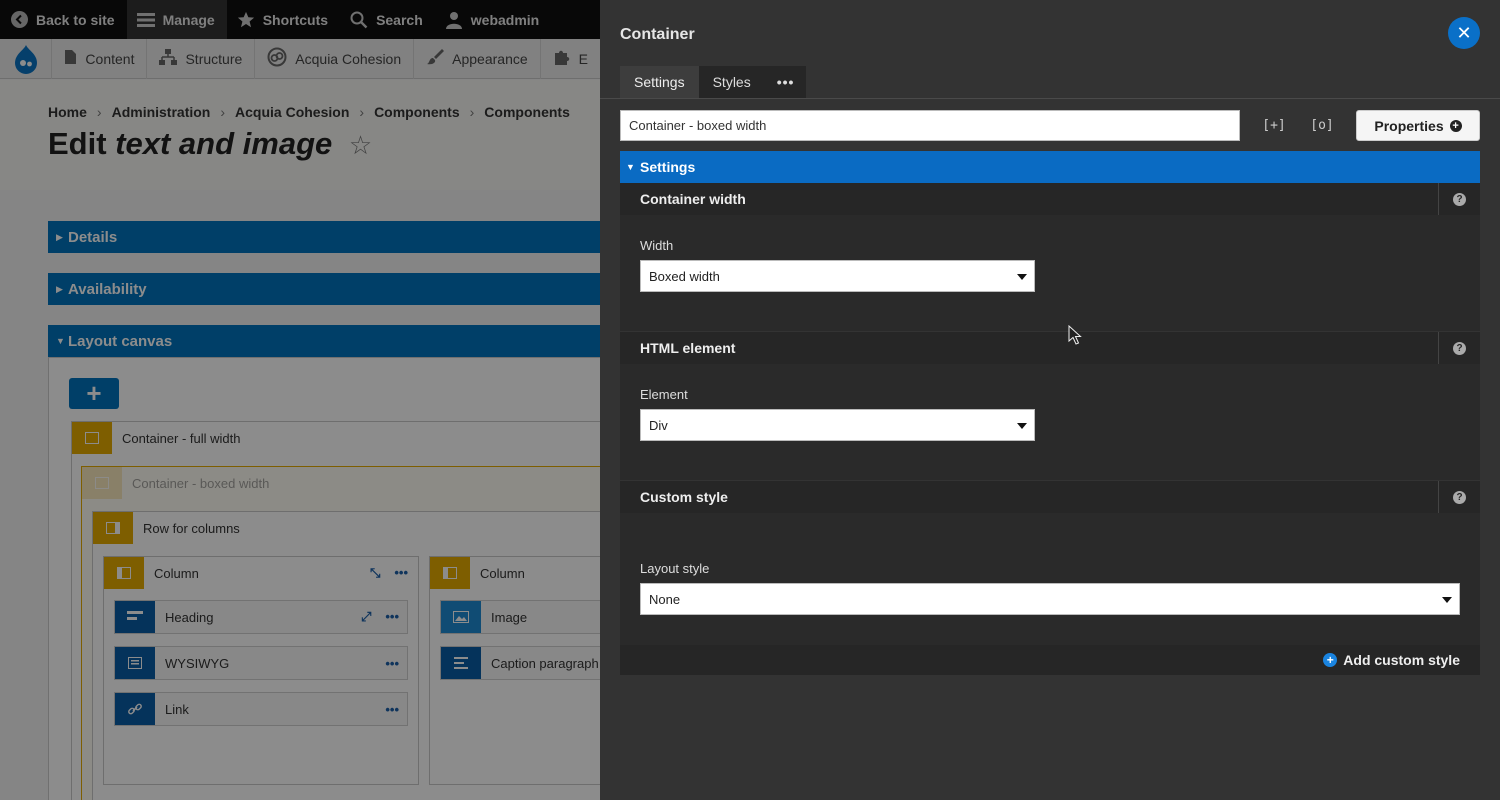 The image size is (1500, 800). I want to click on breadcrumb-administration: Administration, so click(161, 112).